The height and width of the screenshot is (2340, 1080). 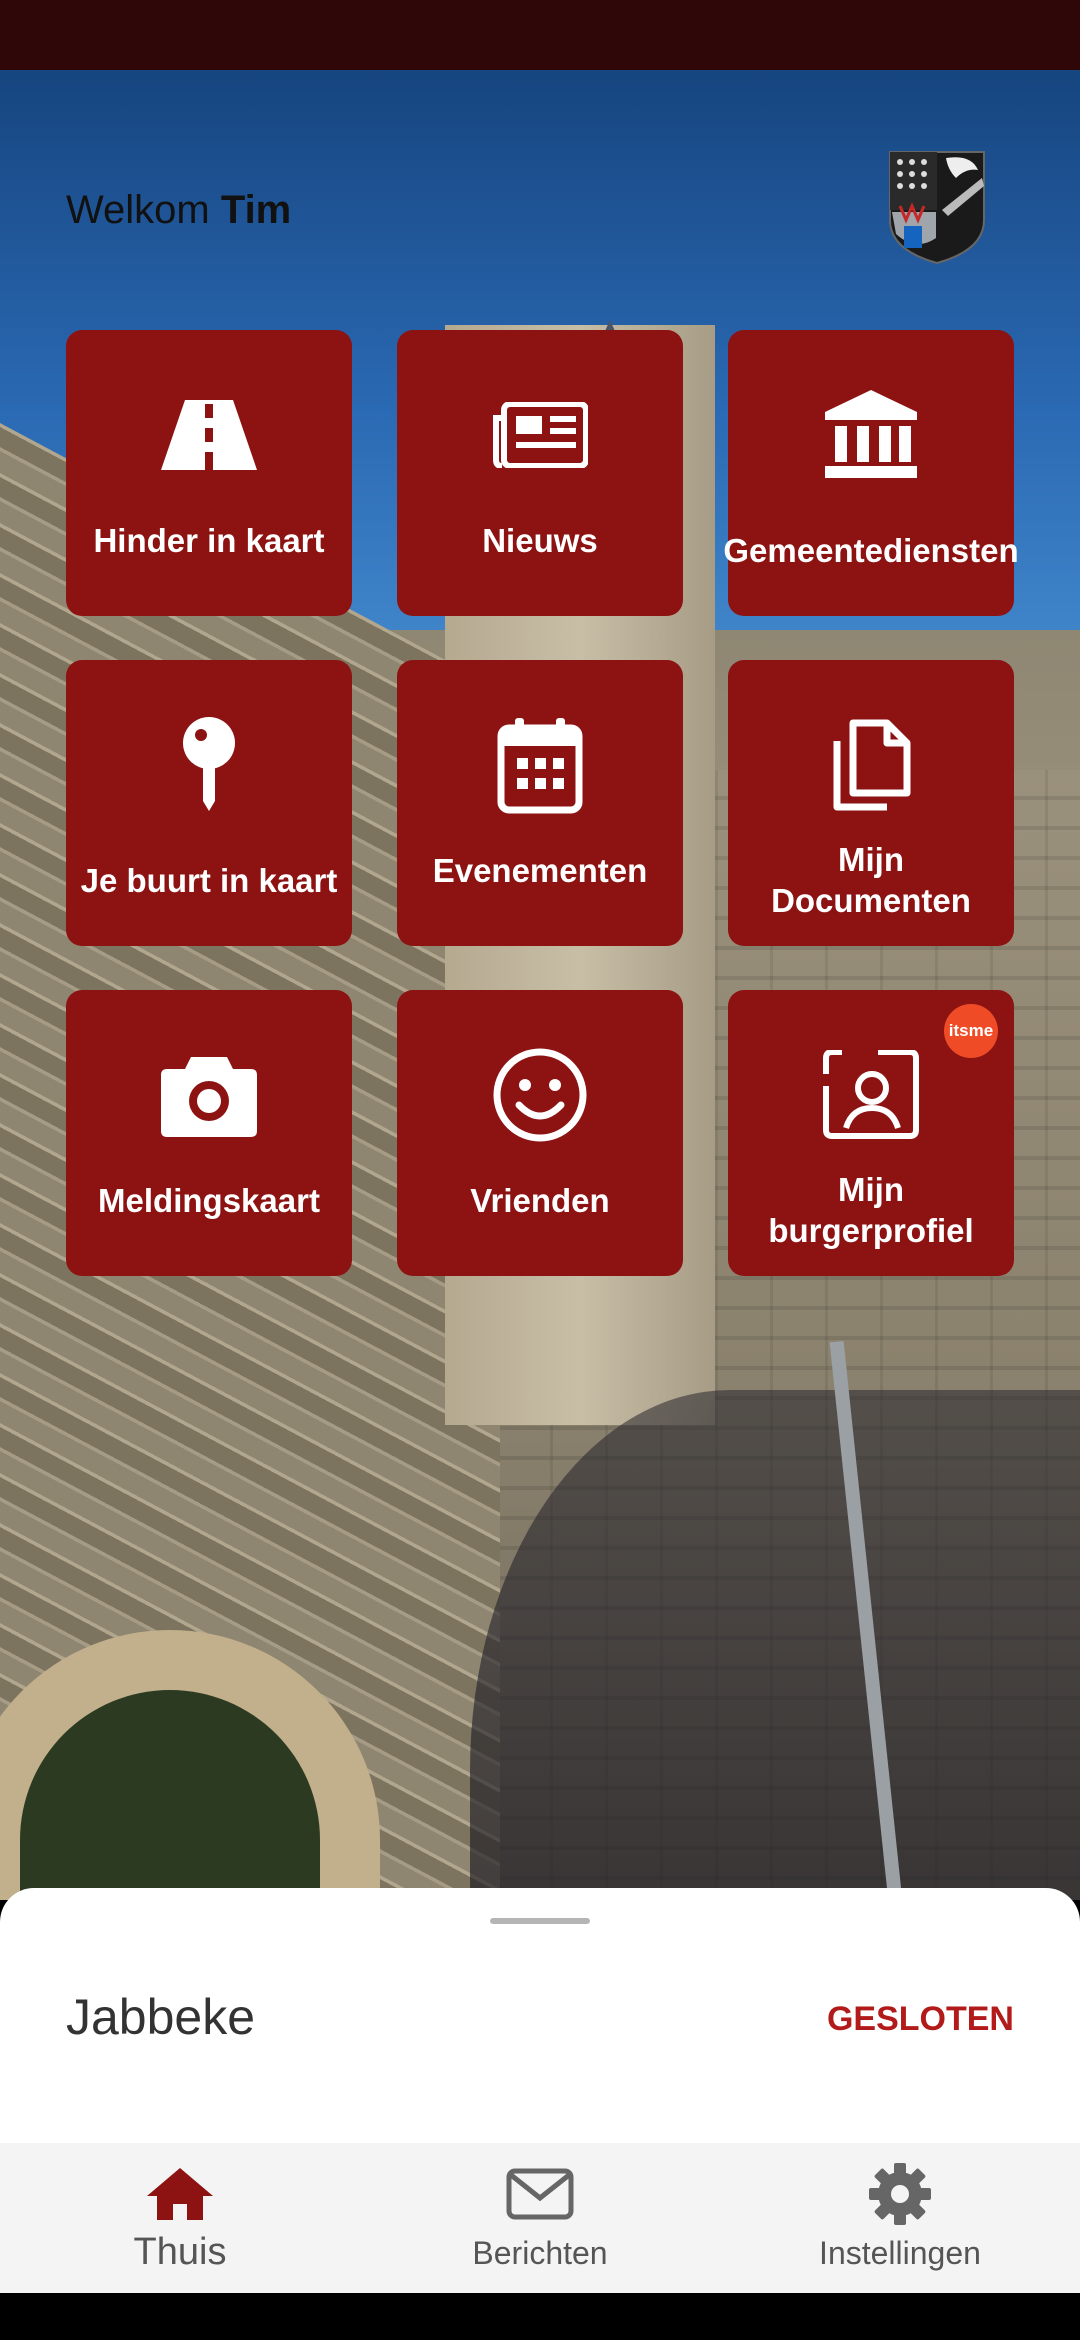 What do you see at coordinates (180, 2252) in the screenshot?
I see `nav-label: Thuis` at bounding box center [180, 2252].